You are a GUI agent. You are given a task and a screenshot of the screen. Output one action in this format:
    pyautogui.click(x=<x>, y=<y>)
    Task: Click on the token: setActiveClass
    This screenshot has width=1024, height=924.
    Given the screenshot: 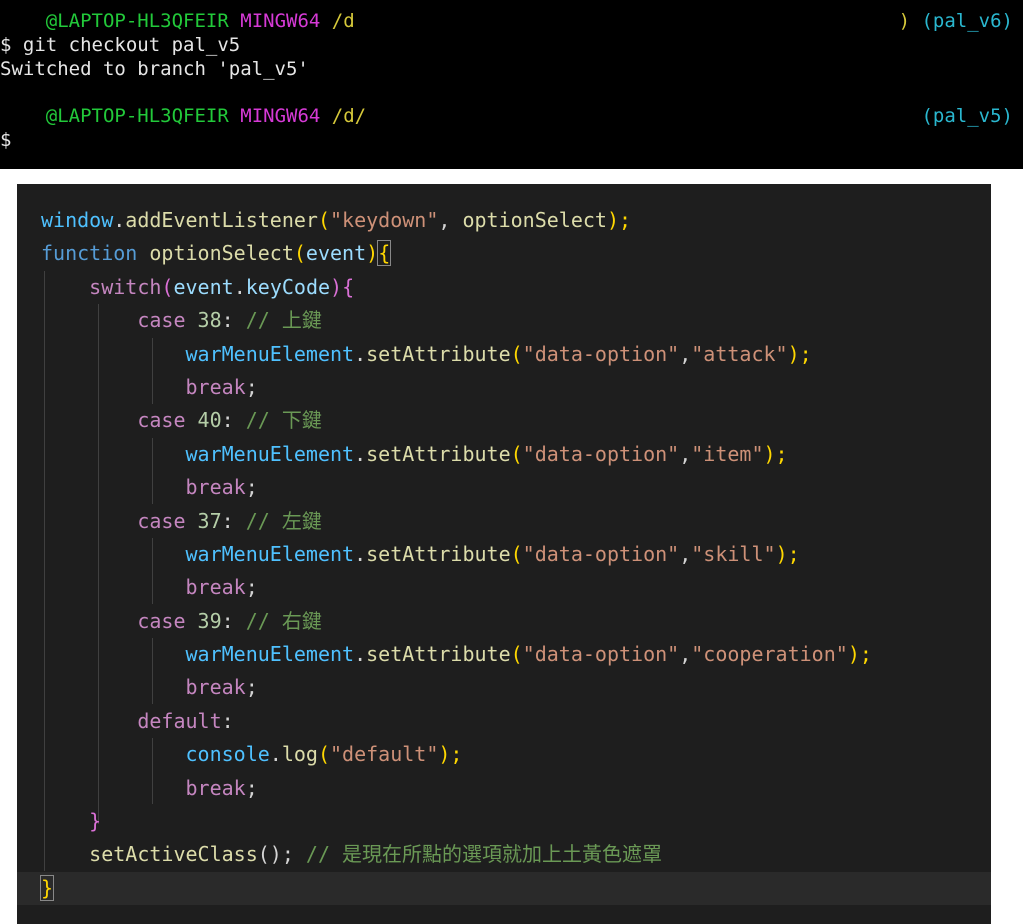 What is the action you would take?
    pyautogui.click(x=173, y=854)
    